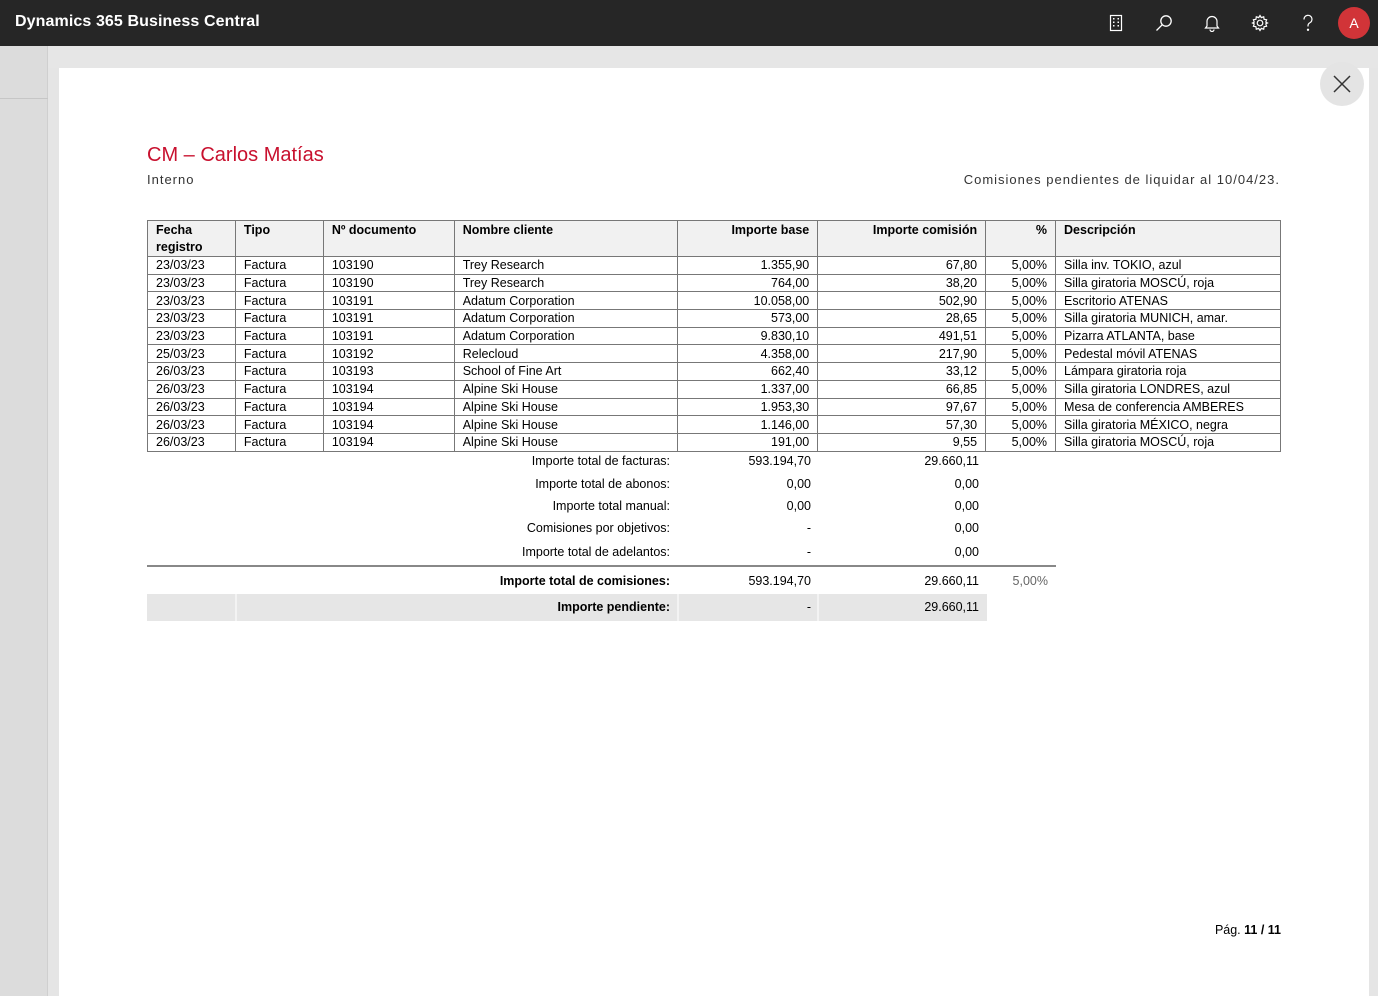  Describe the element at coordinates (1308, 23) in the screenshot. I see `help-icon` at that location.